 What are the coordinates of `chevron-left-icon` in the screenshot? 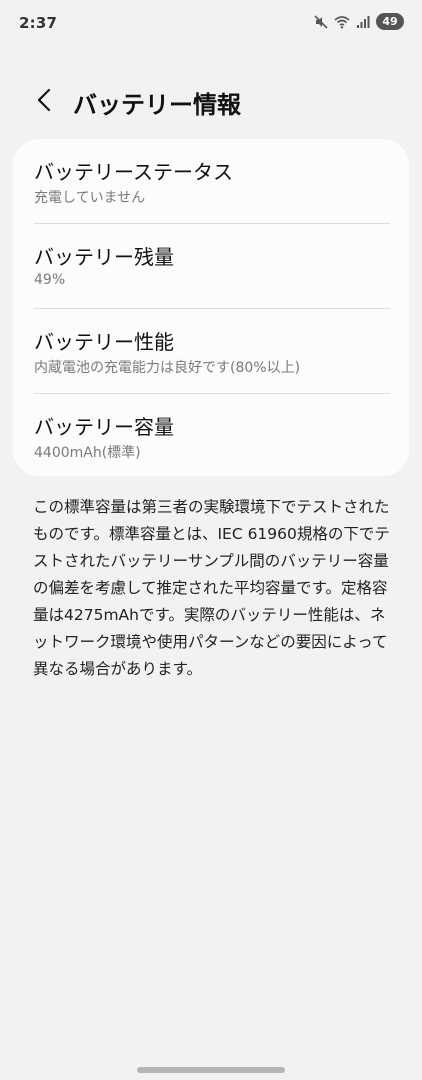 It's located at (44, 102).